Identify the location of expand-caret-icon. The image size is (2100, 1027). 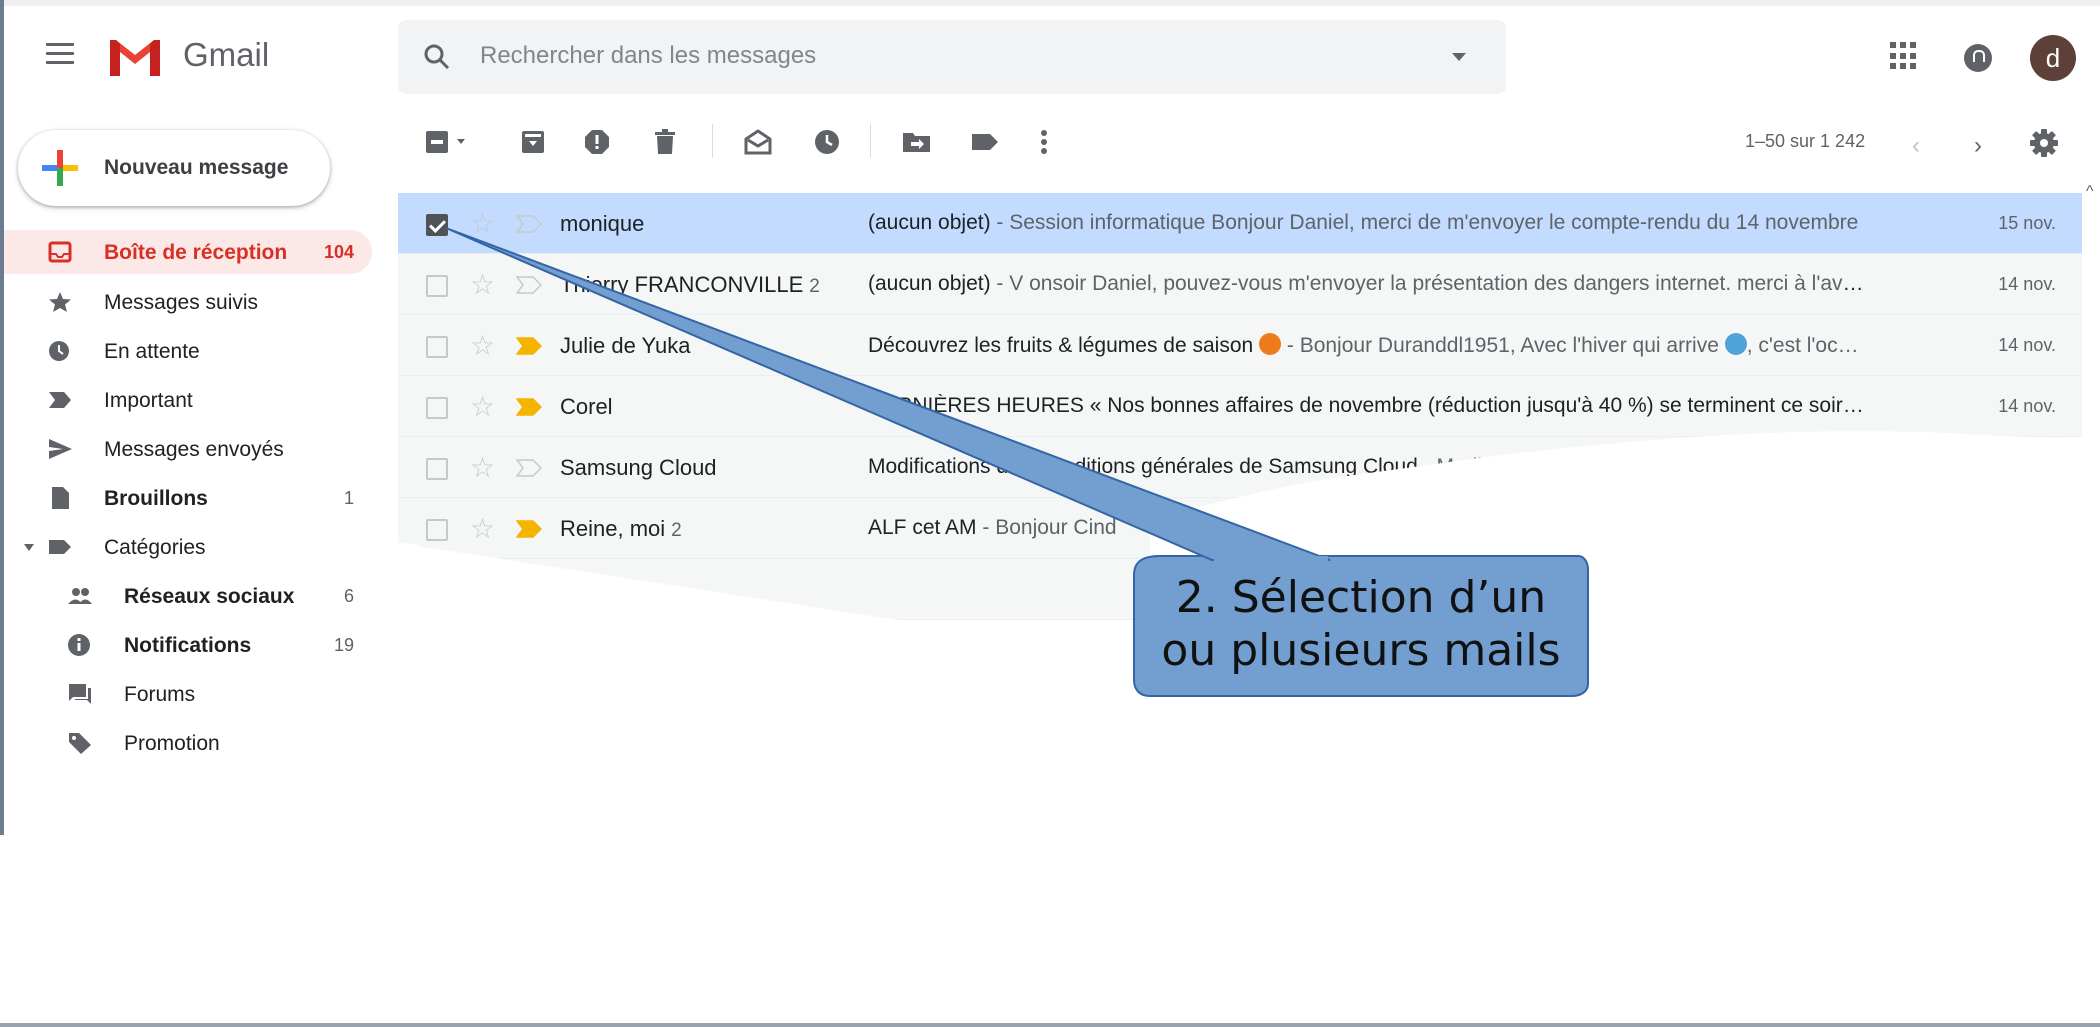
(29, 547).